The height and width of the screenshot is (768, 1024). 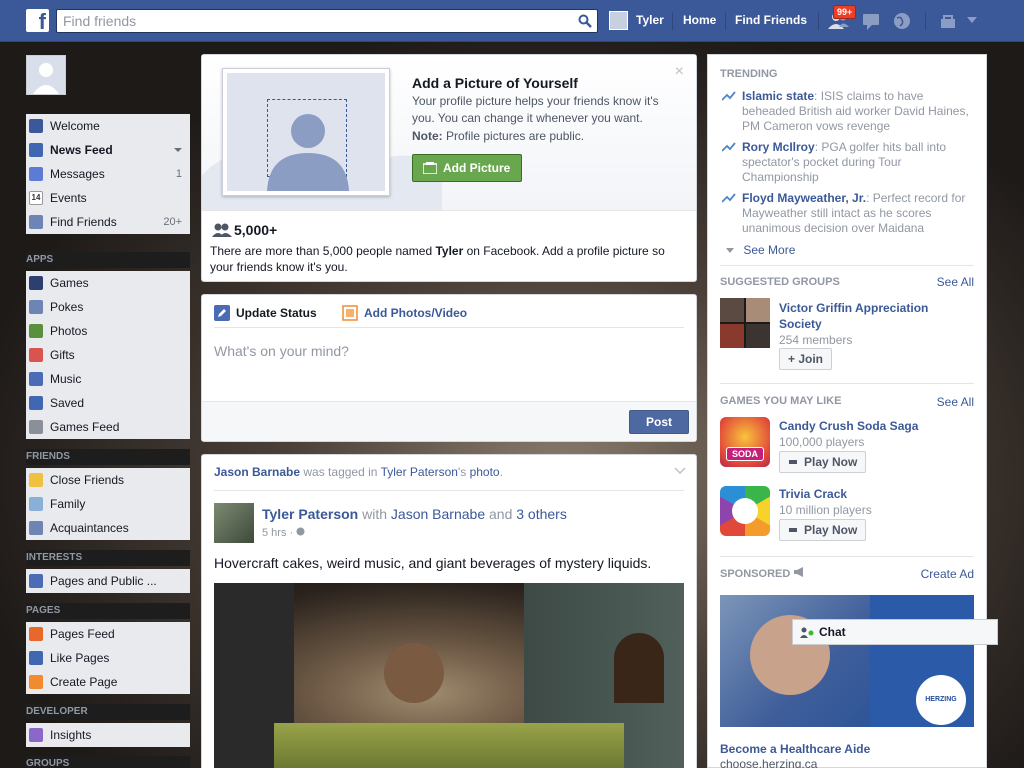 I want to click on sidebar-item-like-pages: Like Pages, so click(x=108, y=658).